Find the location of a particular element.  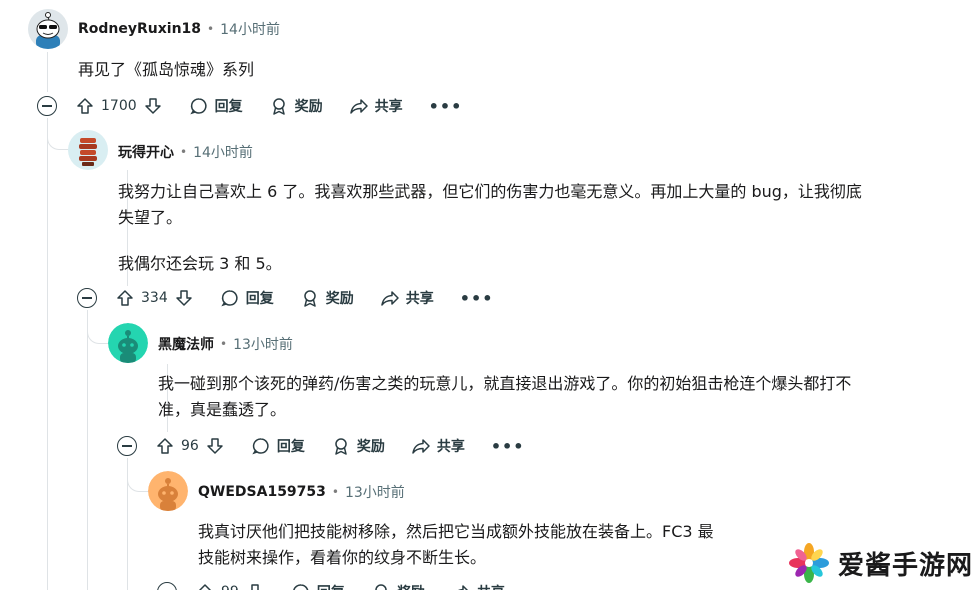

comment-body: 再见了《孤岛惊魂》系列 is located at coordinates (166, 70).